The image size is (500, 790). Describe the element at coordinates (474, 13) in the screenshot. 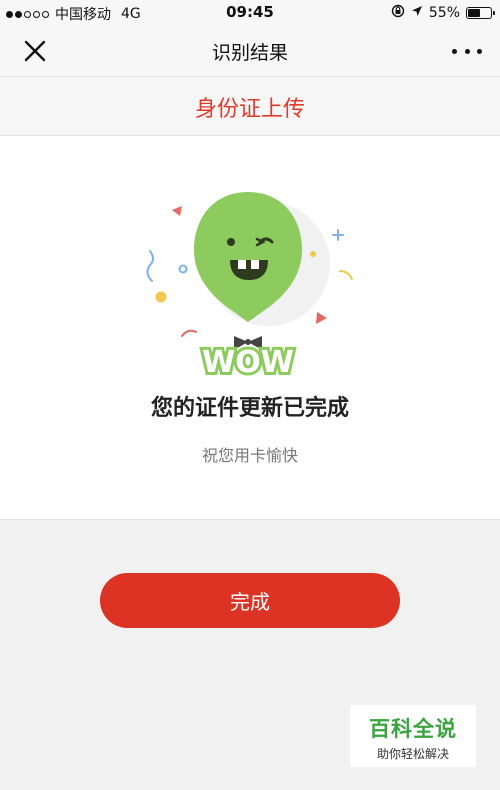

I see `battery-fill` at that location.